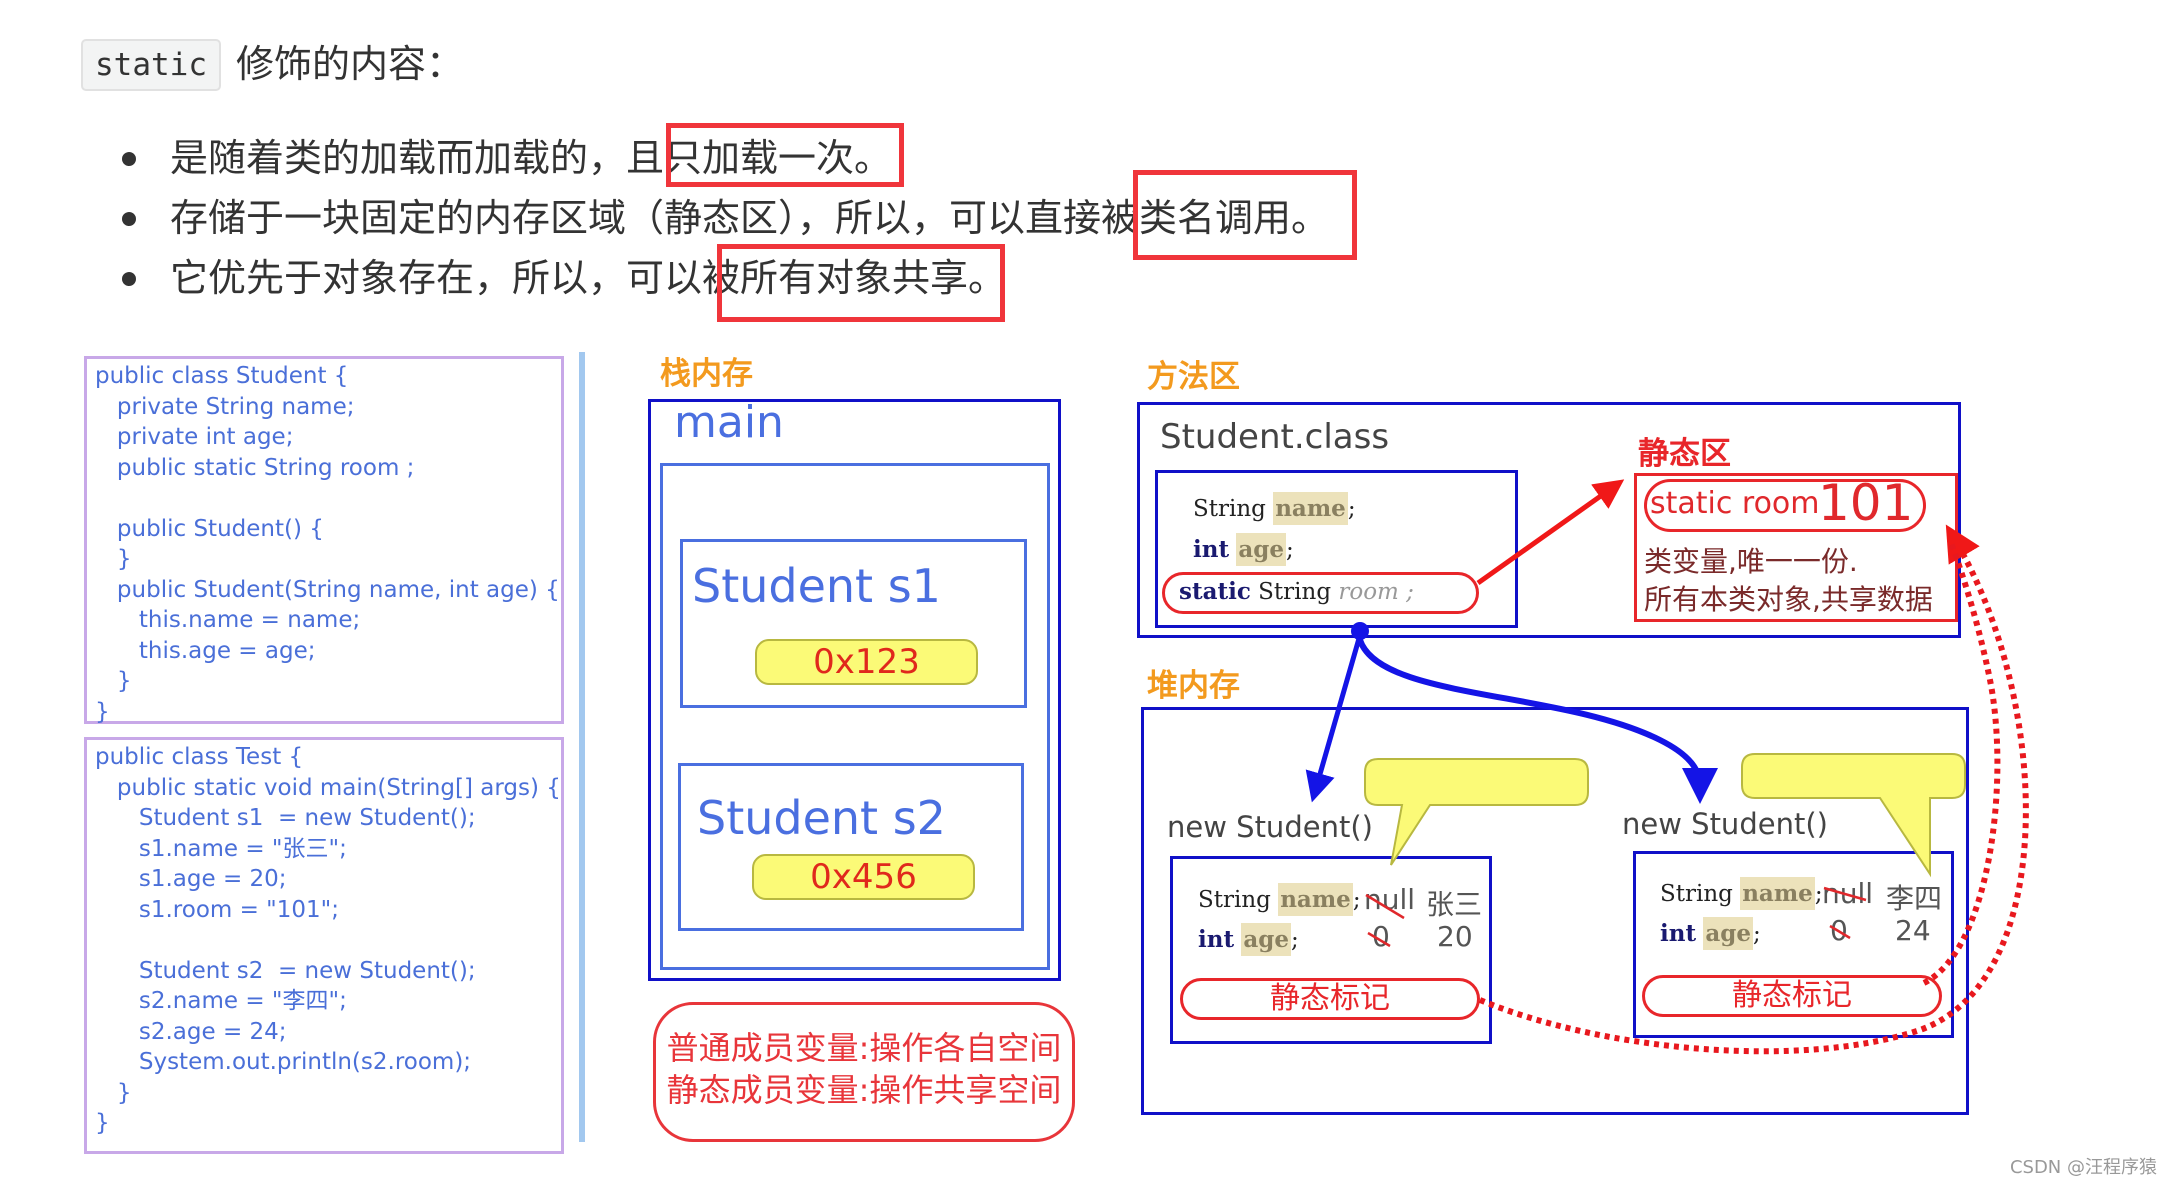  I want to click on code-line: s1.age = 20;, so click(191, 879).